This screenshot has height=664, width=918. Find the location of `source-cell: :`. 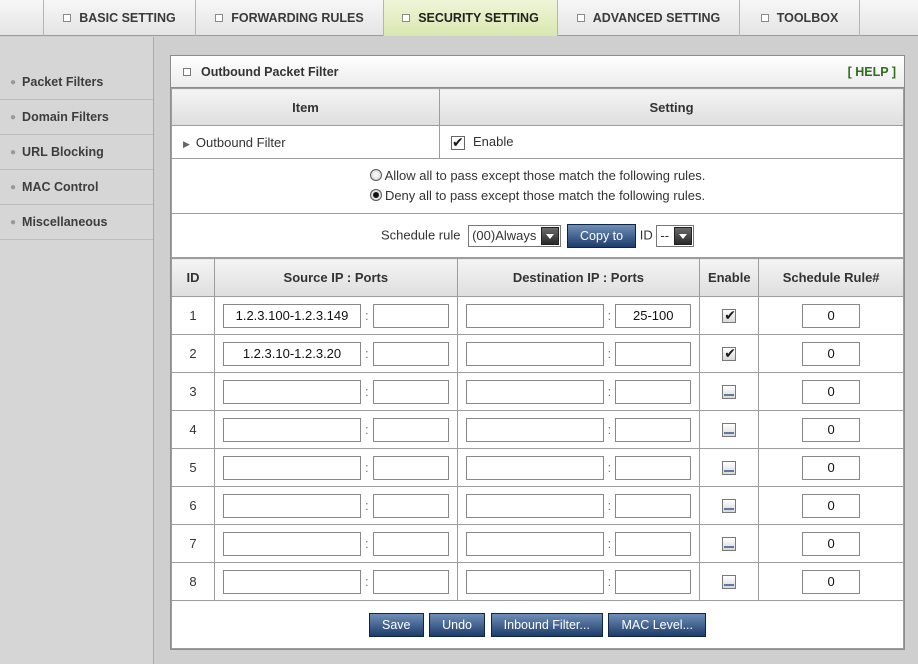

source-cell: : is located at coordinates (336, 505).